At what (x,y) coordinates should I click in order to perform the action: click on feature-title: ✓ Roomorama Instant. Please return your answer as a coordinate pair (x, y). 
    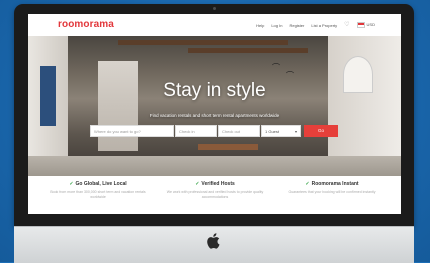
    Looking at the image, I should click on (332, 184).